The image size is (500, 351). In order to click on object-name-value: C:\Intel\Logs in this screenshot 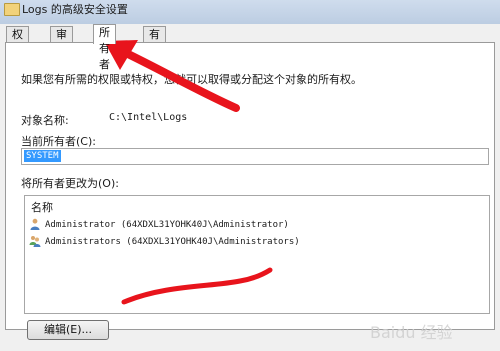, I will do `click(148, 117)`.